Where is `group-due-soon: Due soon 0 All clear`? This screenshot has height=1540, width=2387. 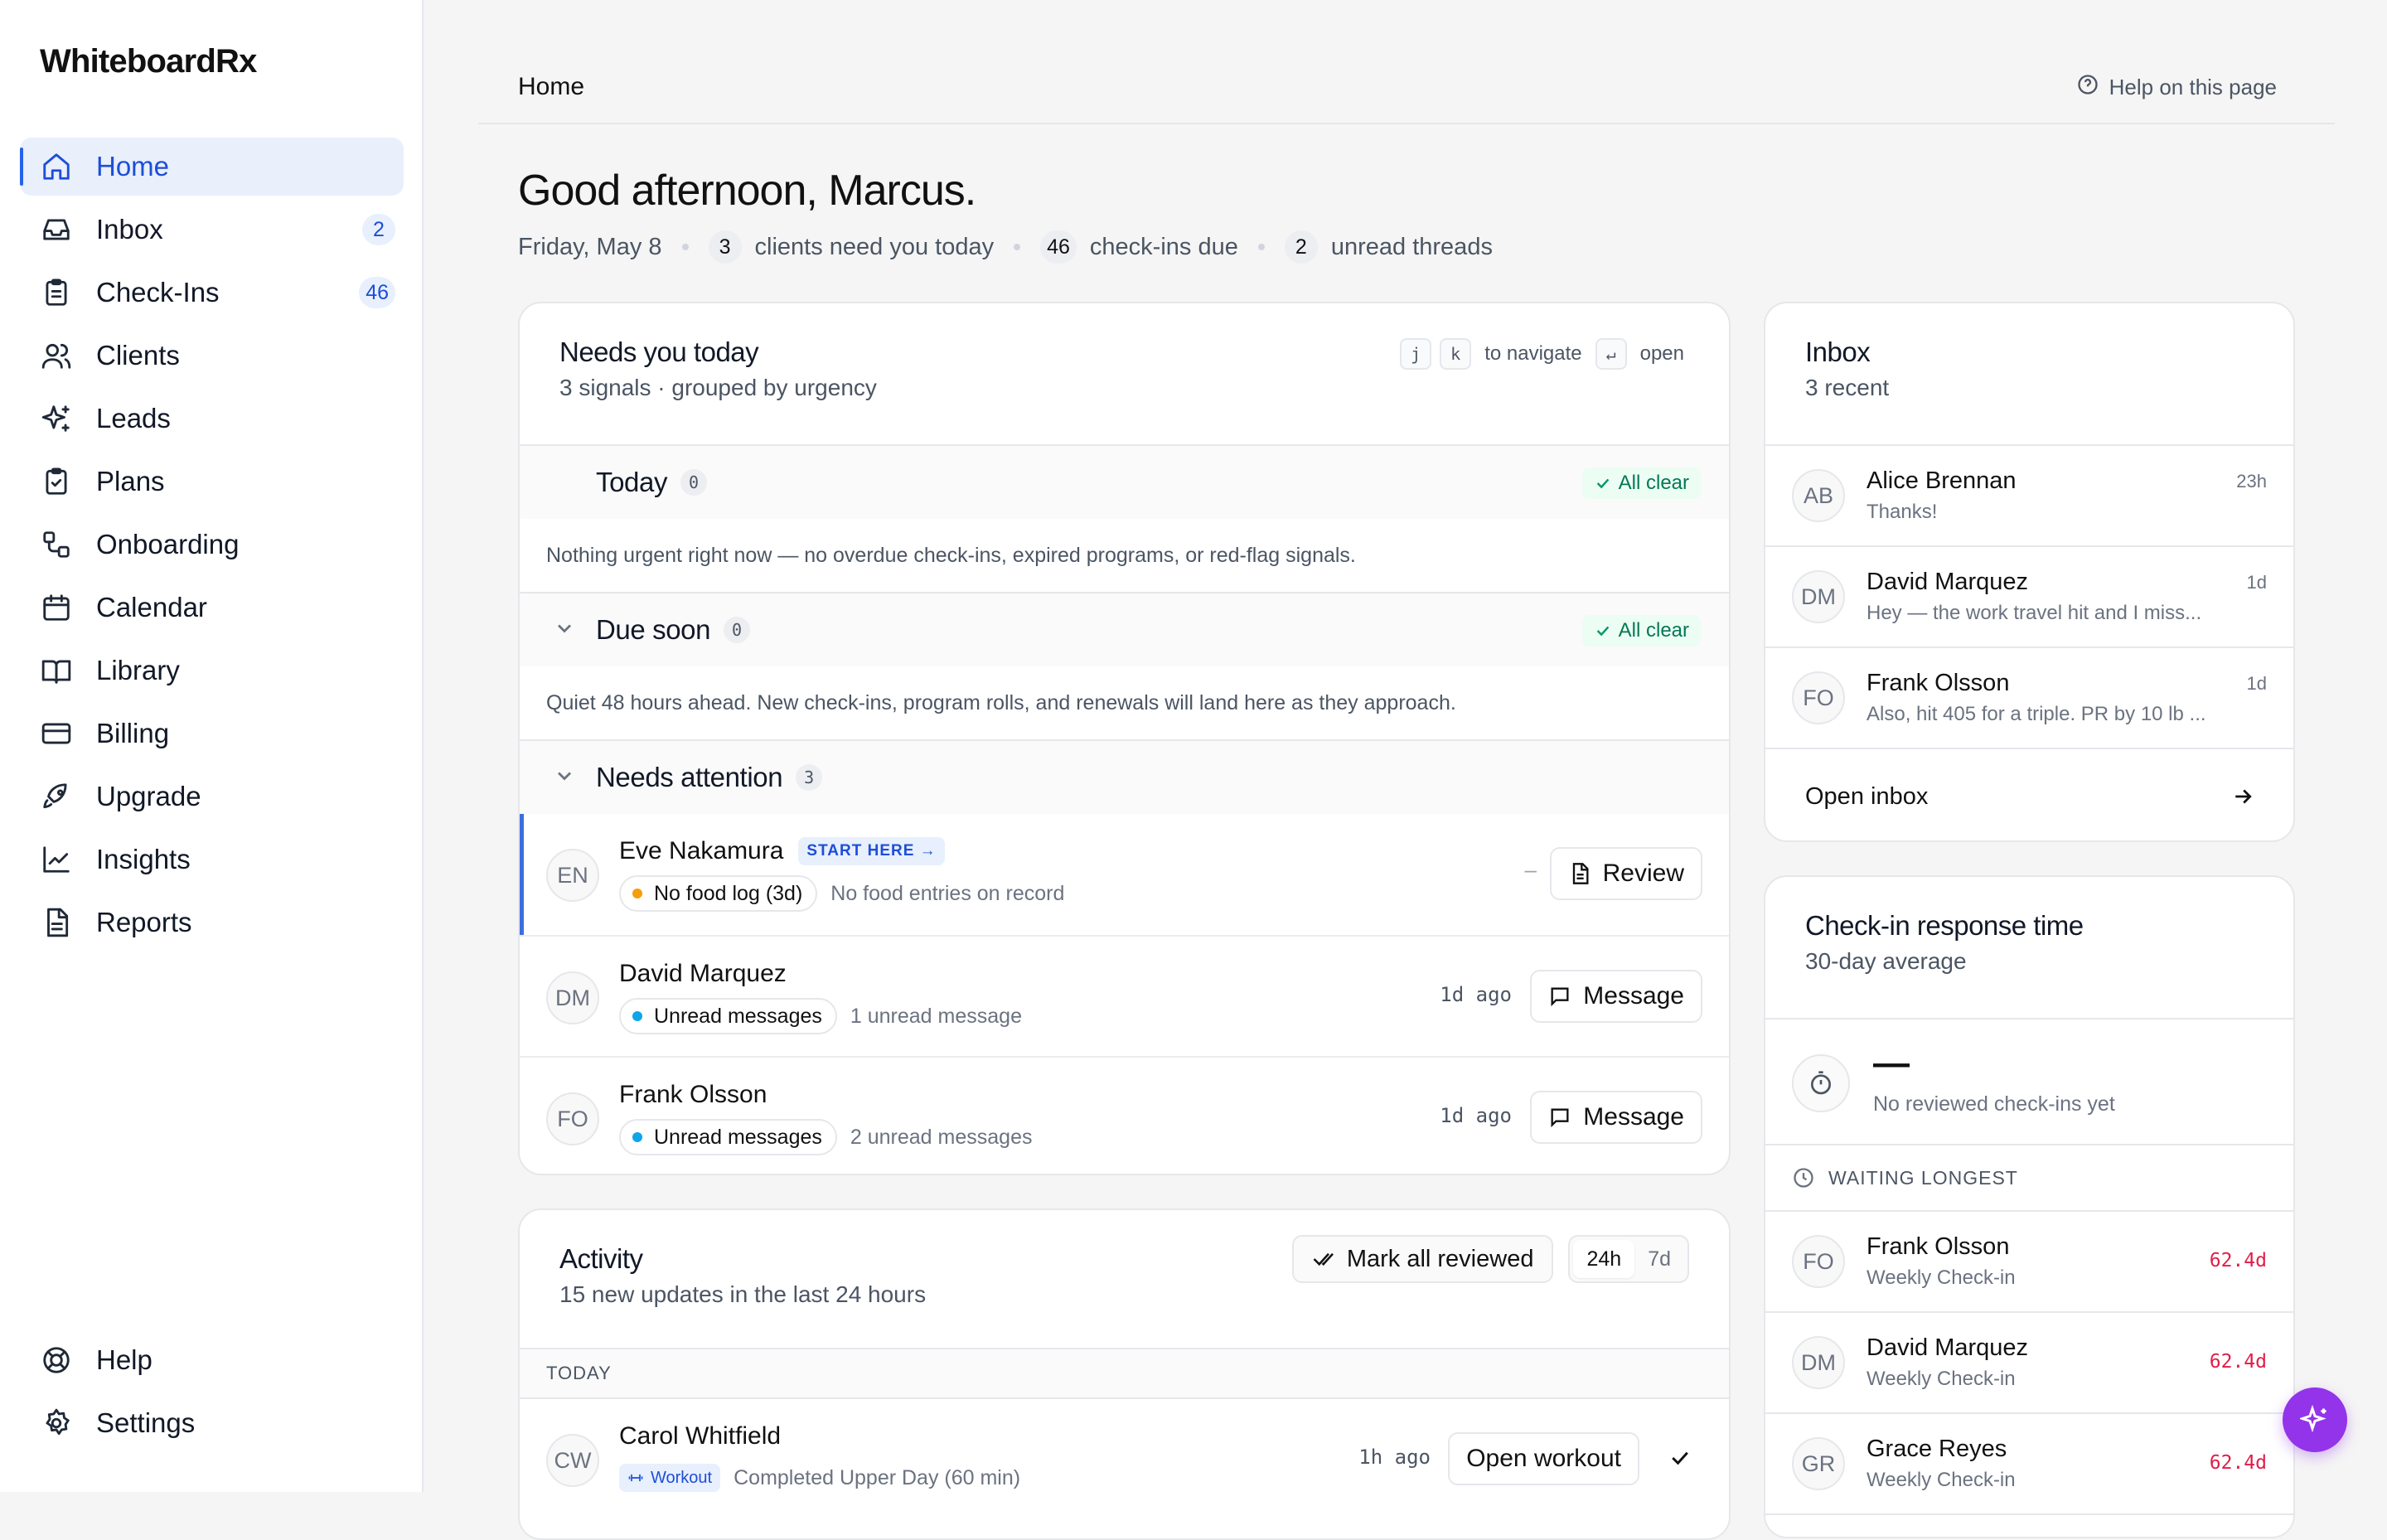
group-due-soon: Due soon 0 All clear is located at coordinates (1124, 629).